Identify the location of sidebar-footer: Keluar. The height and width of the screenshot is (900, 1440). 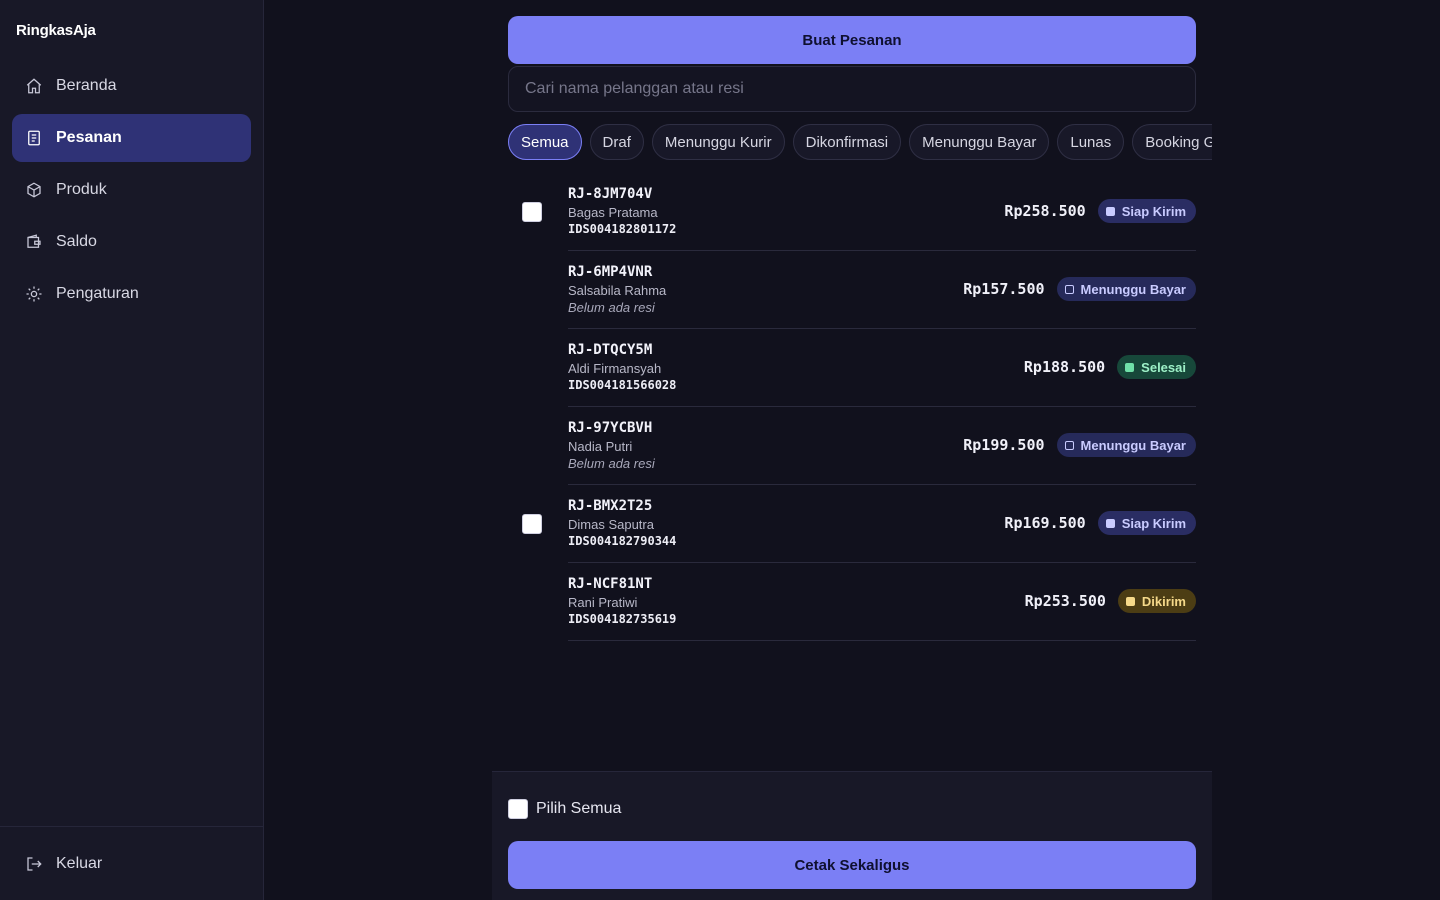
(131, 863).